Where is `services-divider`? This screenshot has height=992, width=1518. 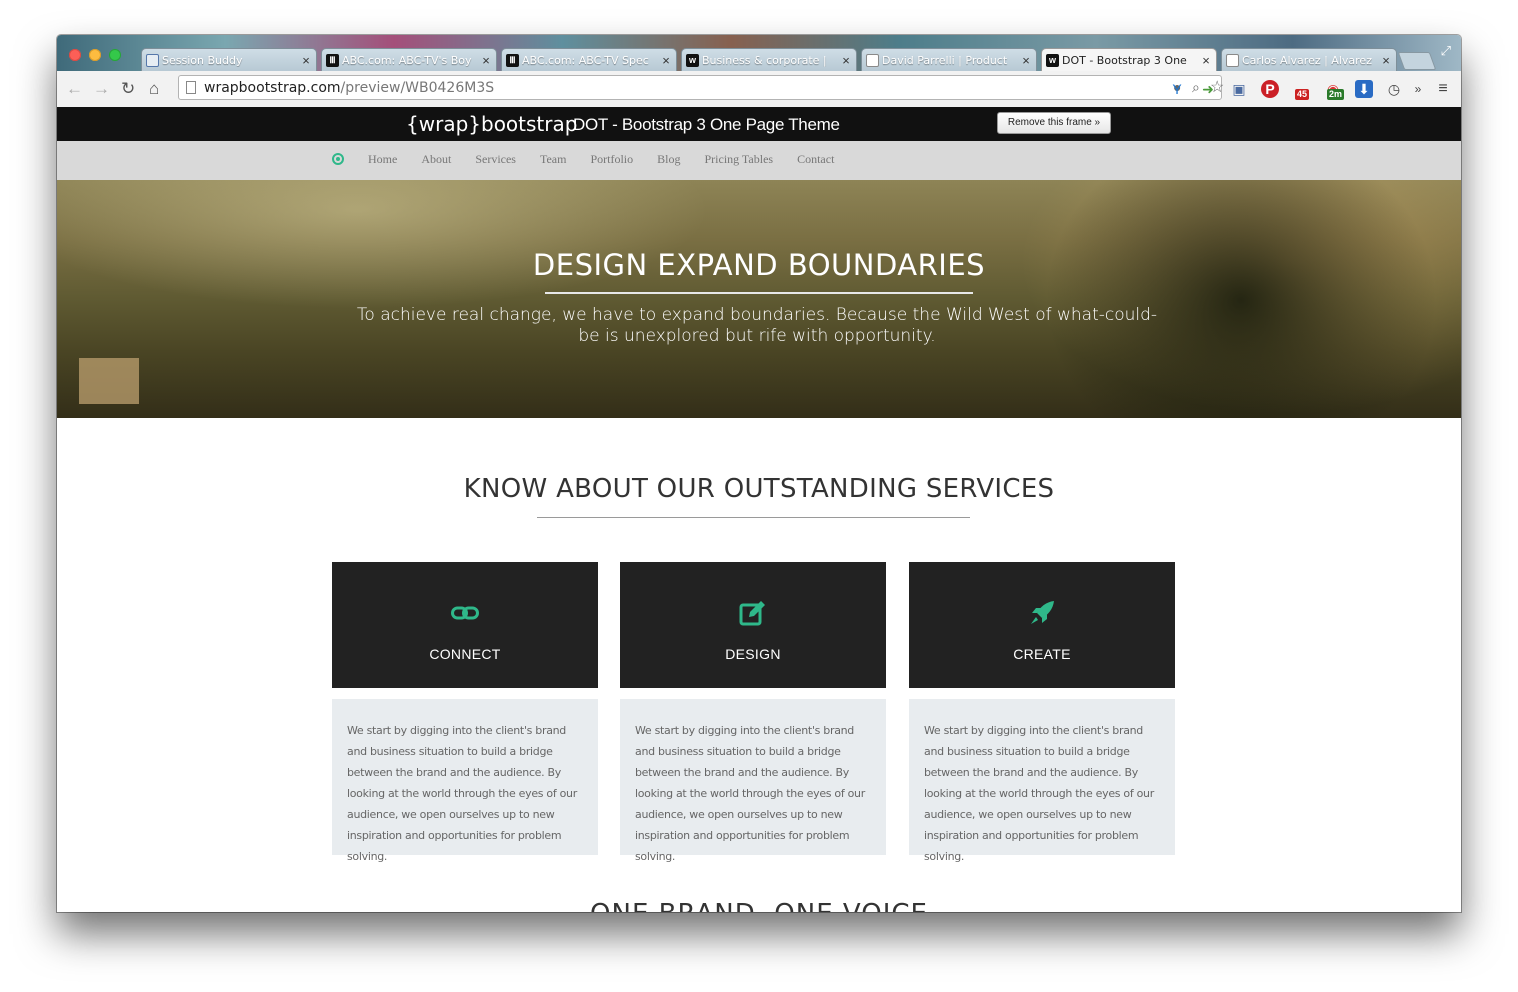 services-divider is located at coordinates (753, 517).